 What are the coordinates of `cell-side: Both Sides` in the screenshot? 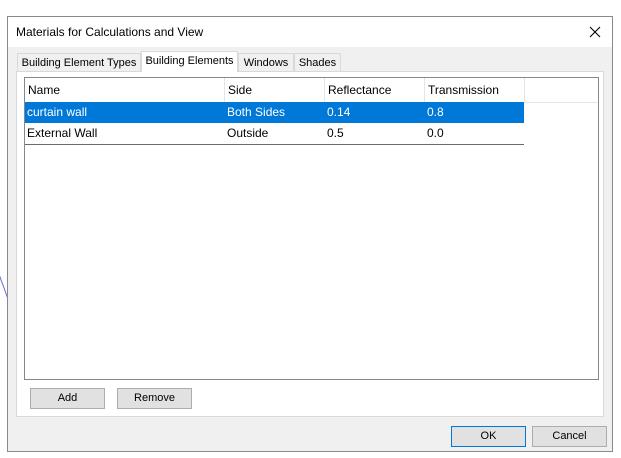 It's located at (256, 112).